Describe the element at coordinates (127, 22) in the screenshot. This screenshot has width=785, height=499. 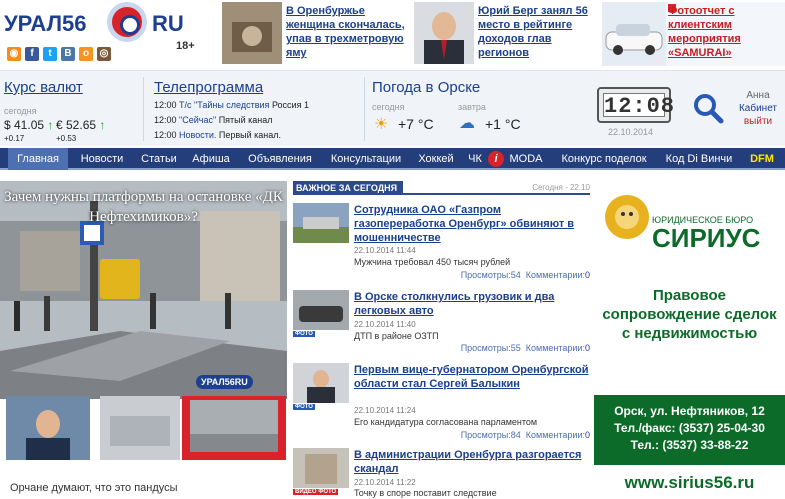
I see `logo-target-icon` at that location.